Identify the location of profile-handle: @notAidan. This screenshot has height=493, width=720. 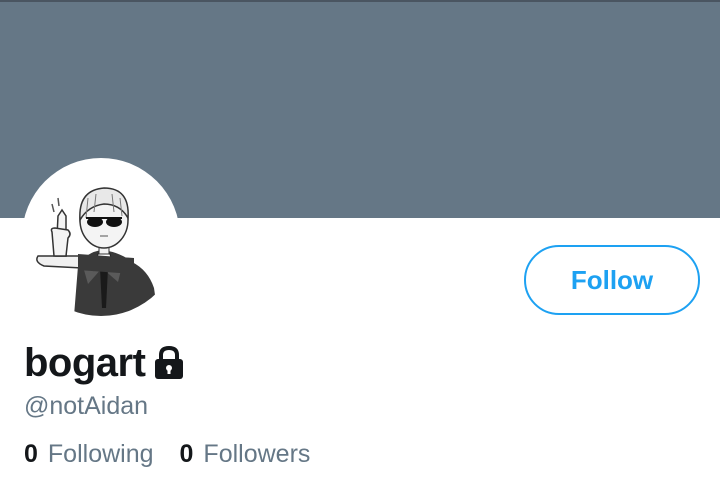
(86, 406).